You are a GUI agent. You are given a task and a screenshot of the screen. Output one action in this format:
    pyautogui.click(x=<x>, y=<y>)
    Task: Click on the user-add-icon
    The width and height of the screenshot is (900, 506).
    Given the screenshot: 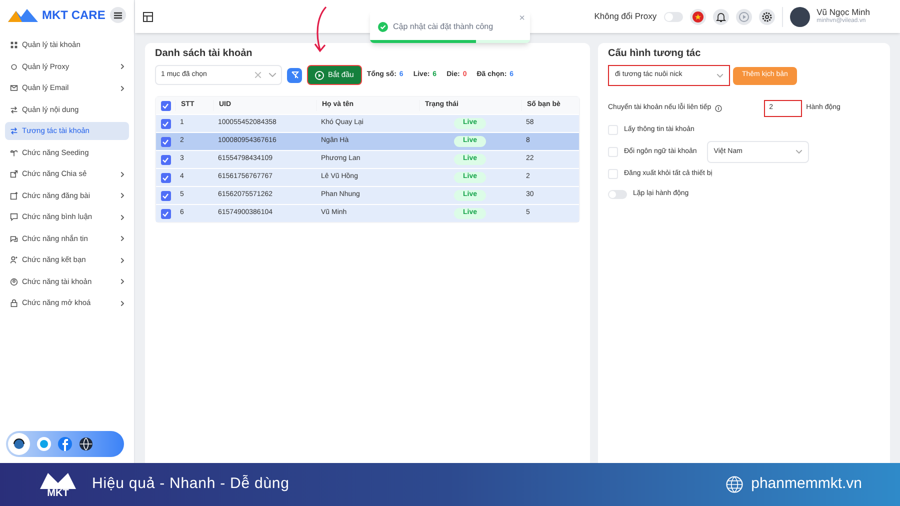 What is the action you would take?
    pyautogui.click(x=14, y=260)
    